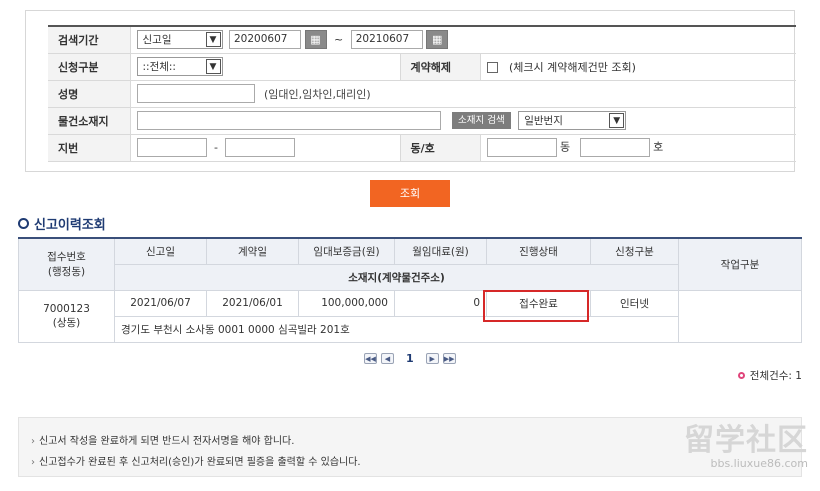  What do you see at coordinates (387, 358) in the screenshot?
I see `prev-page-icon: ◀` at bounding box center [387, 358].